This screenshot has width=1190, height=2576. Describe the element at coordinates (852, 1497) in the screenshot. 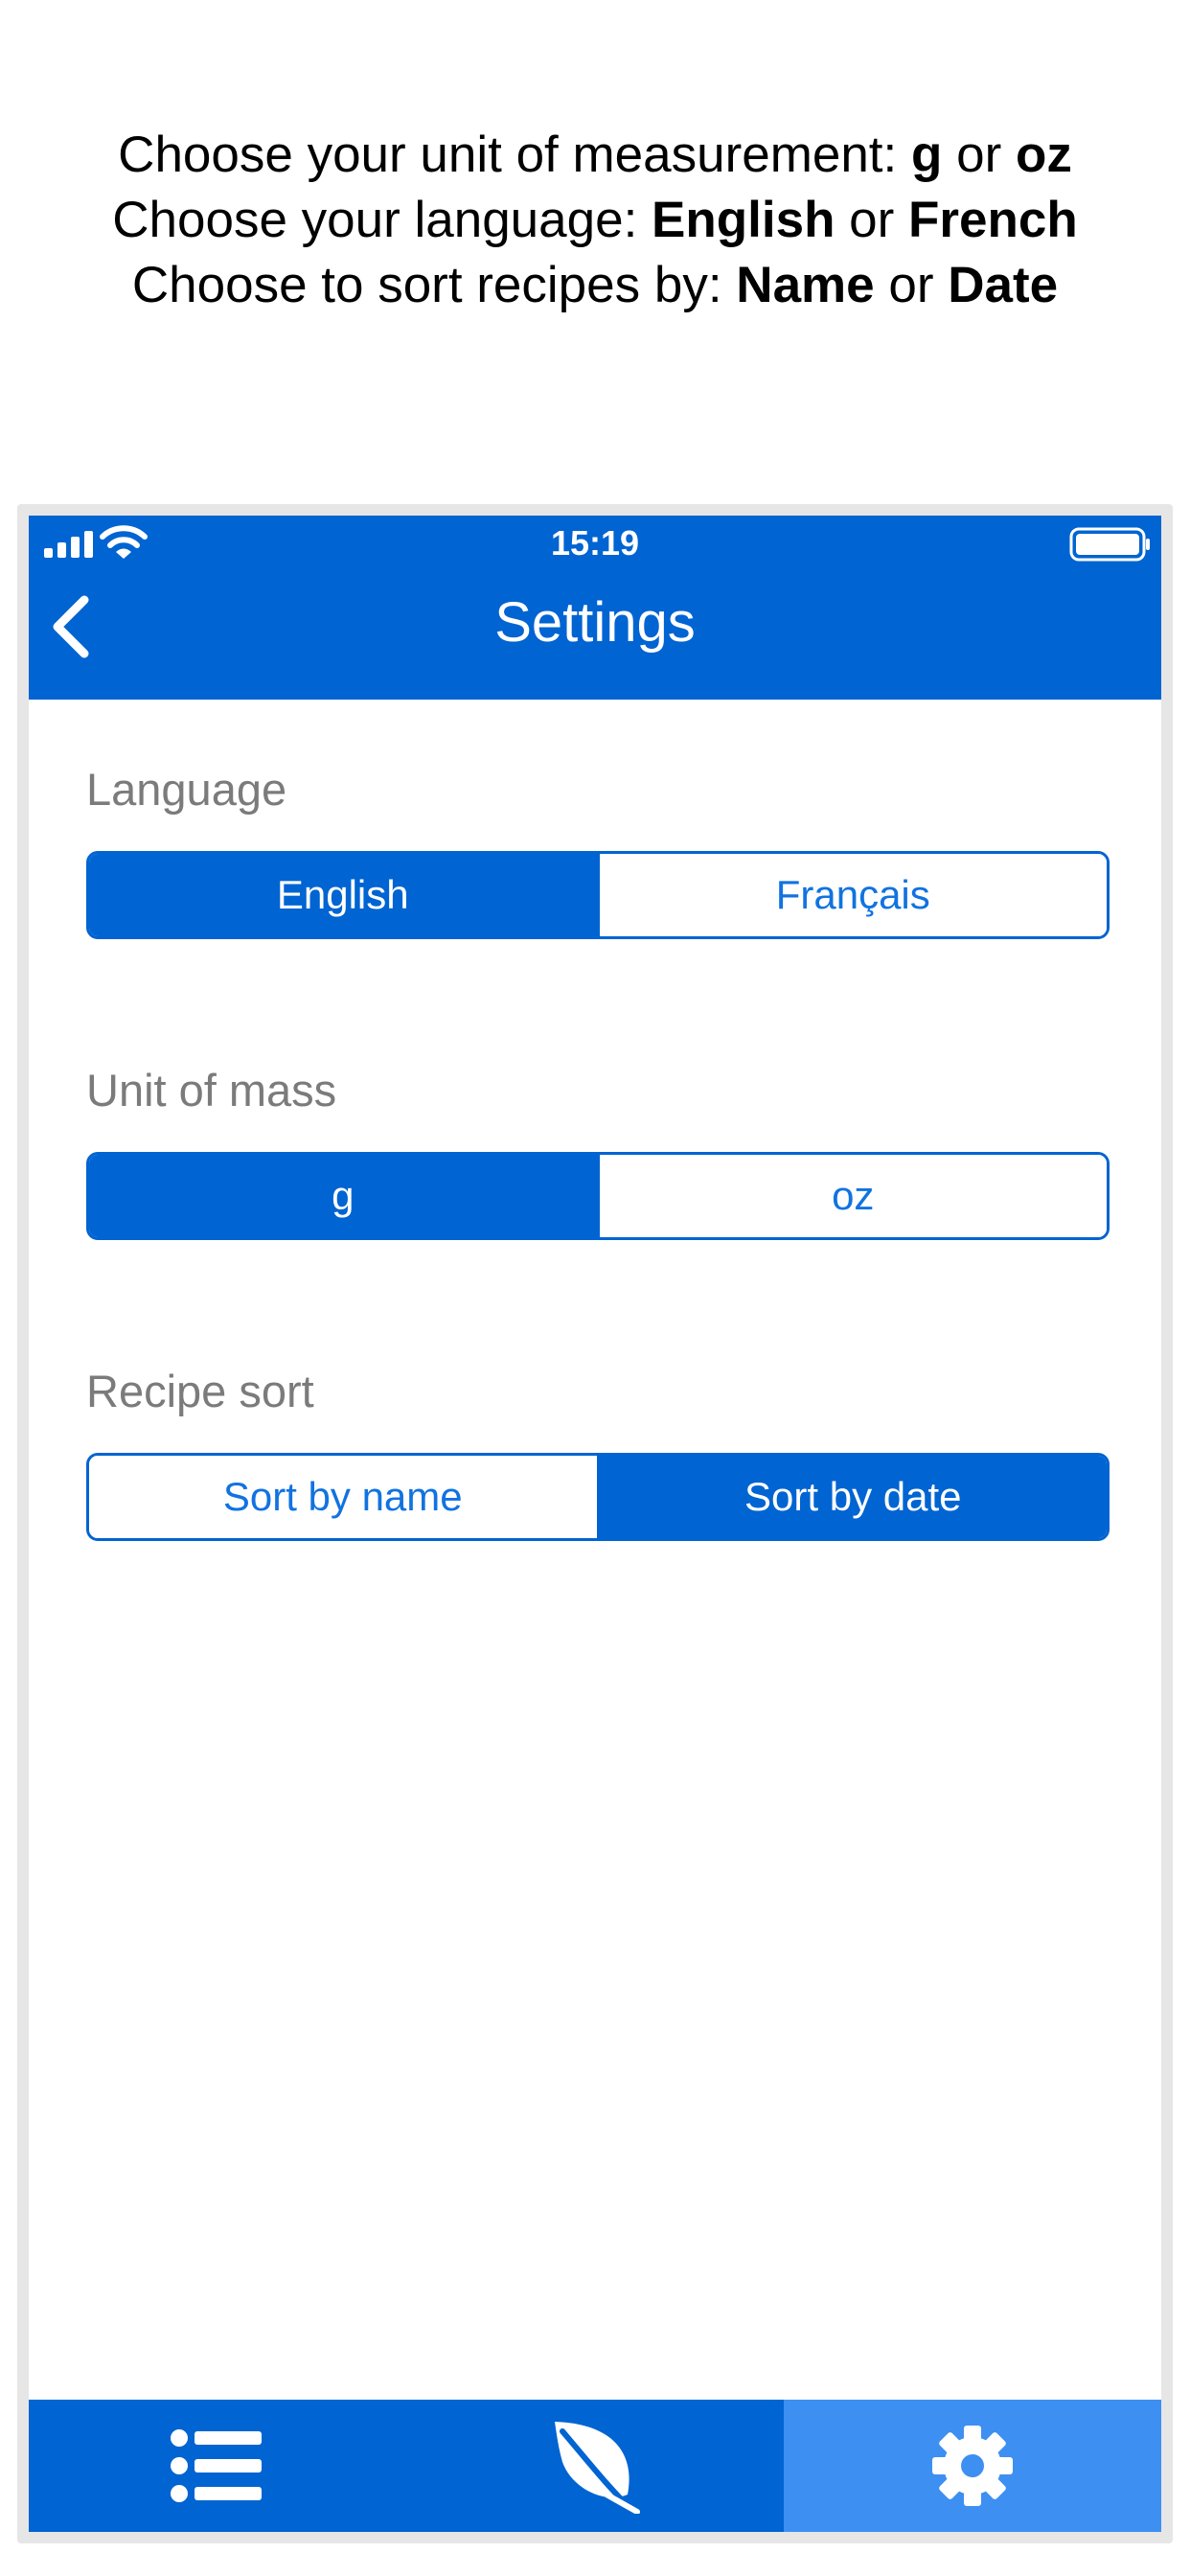

I see `sort-option-date: Sort by date` at that location.